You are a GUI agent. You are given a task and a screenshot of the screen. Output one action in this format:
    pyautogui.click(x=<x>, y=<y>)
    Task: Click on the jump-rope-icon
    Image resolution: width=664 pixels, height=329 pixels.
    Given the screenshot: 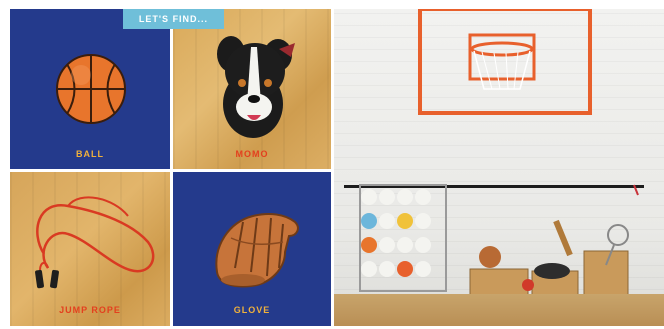 What is the action you would take?
    pyautogui.click(x=95, y=242)
    